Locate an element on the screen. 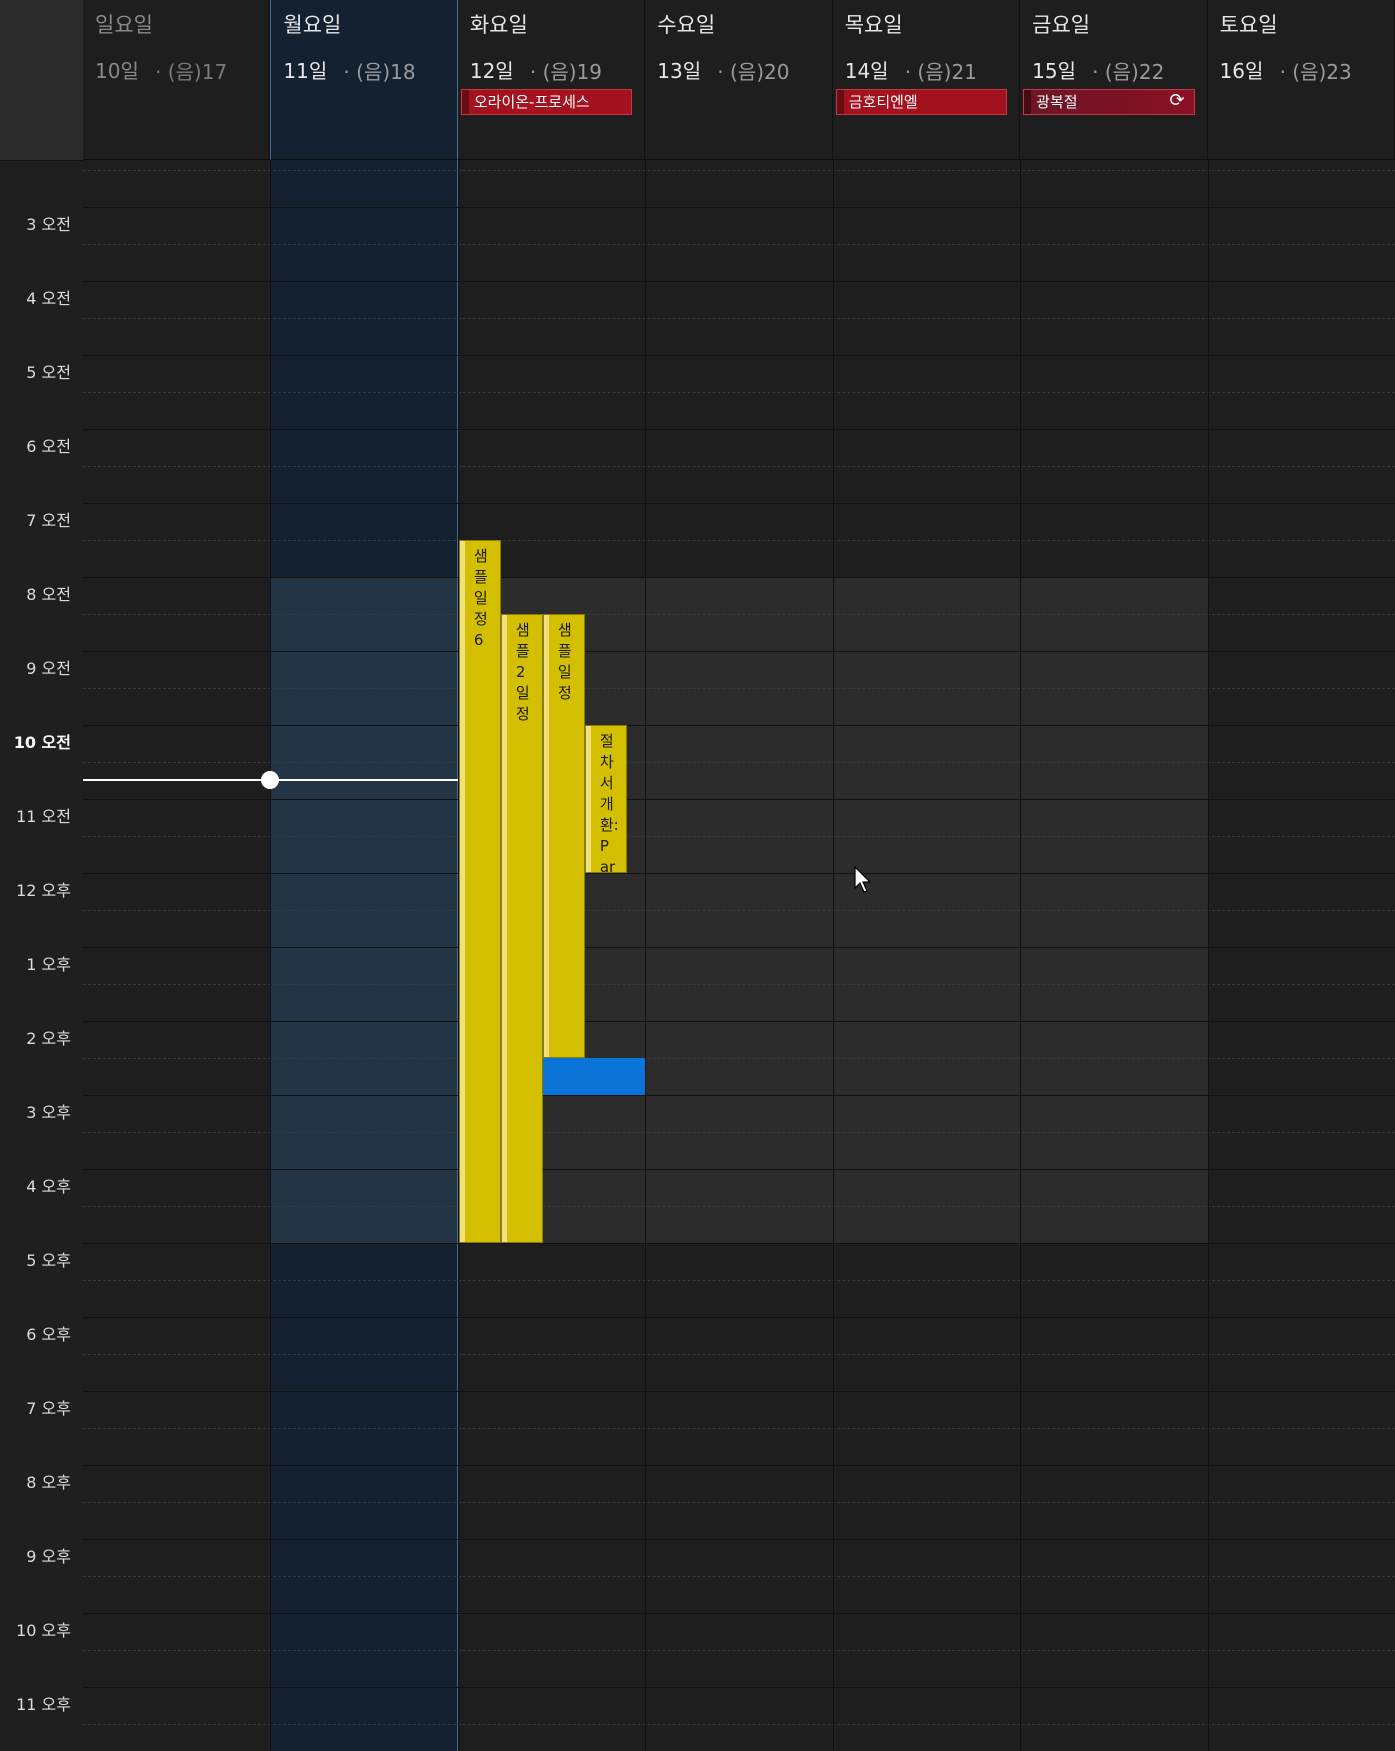 This screenshot has height=1751, width=1395. calendar-event: 샘플일정6 is located at coordinates (479, 891).